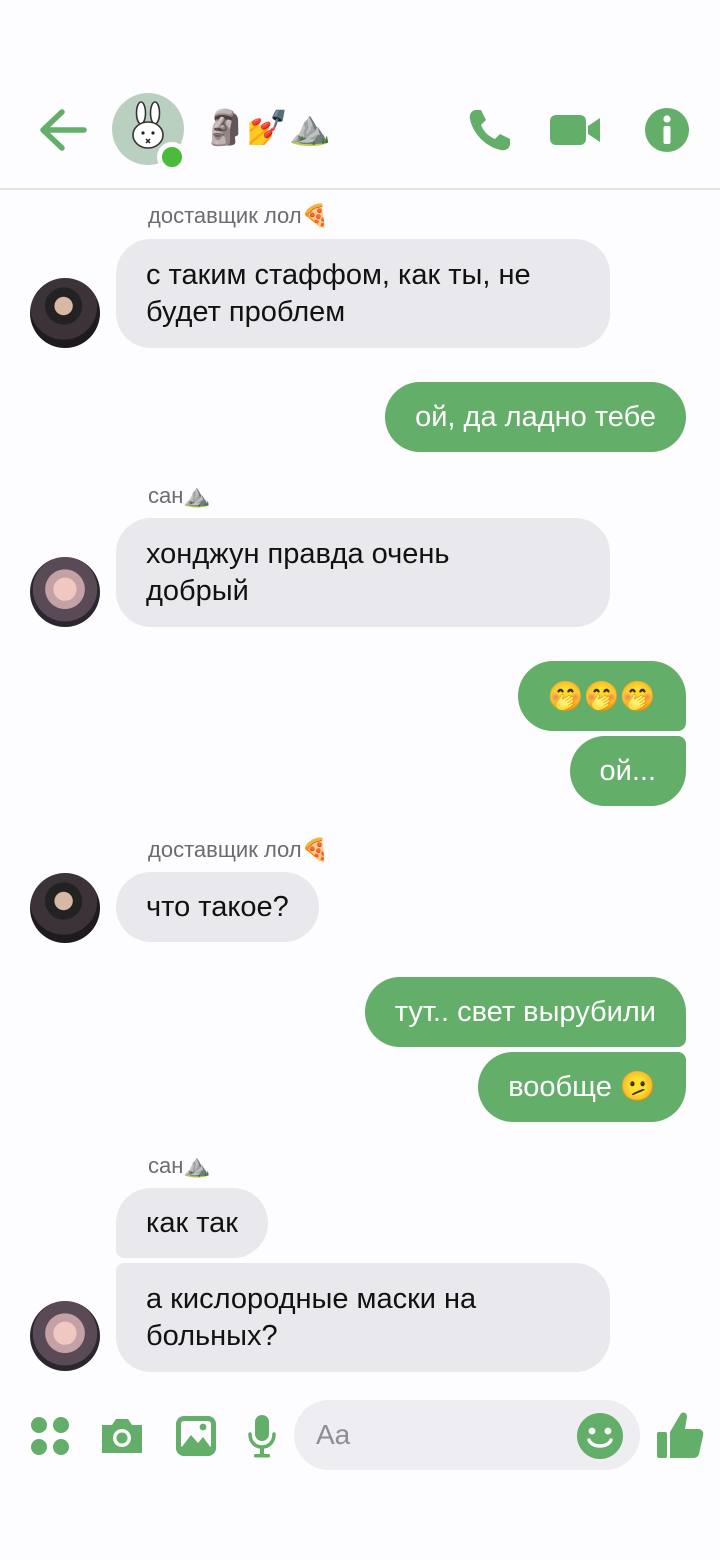  What do you see at coordinates (490, 130) in the screenshot?
I see `phone-icon` at bounding box center [490, 130].